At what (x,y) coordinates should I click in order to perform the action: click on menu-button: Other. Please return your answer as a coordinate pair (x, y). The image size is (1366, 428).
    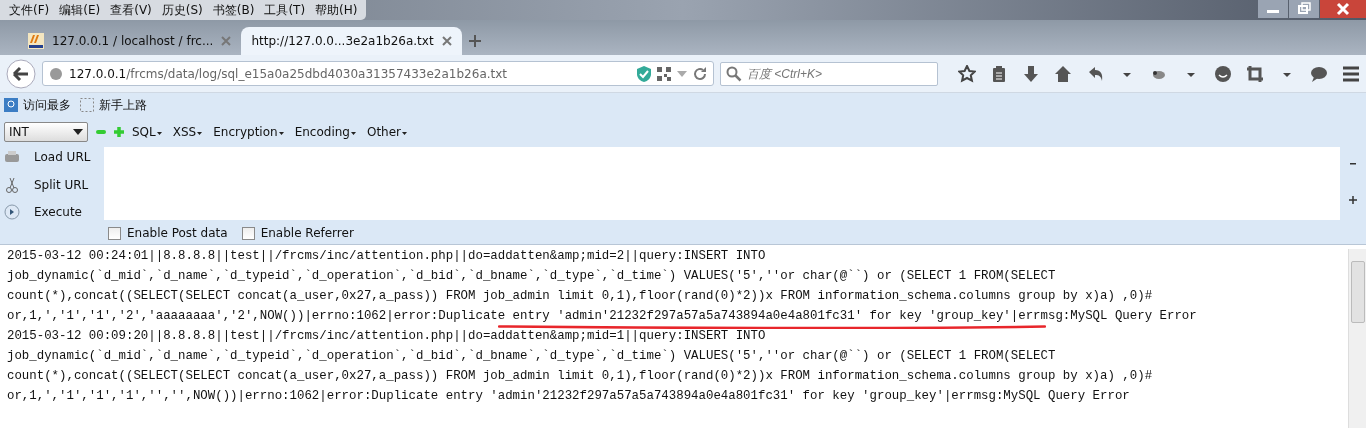
    Looking at the image, I should click on (387, 132).